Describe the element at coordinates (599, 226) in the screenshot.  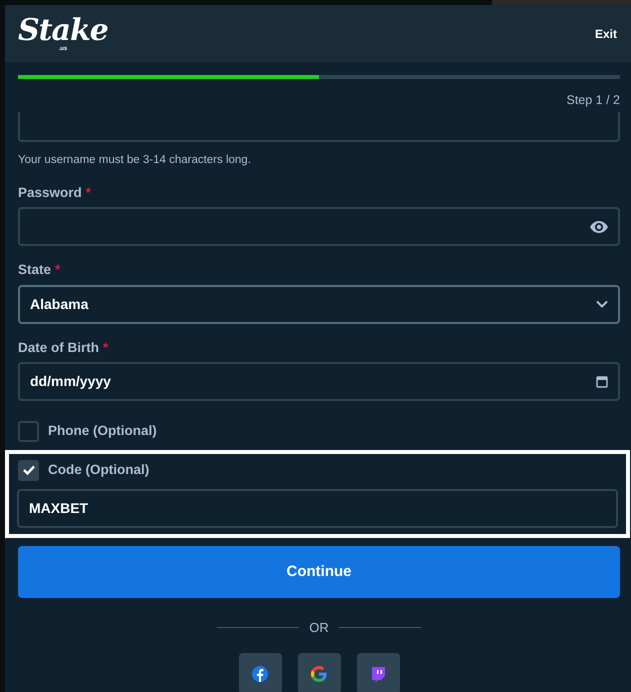
I see `eye-icon` at that location.